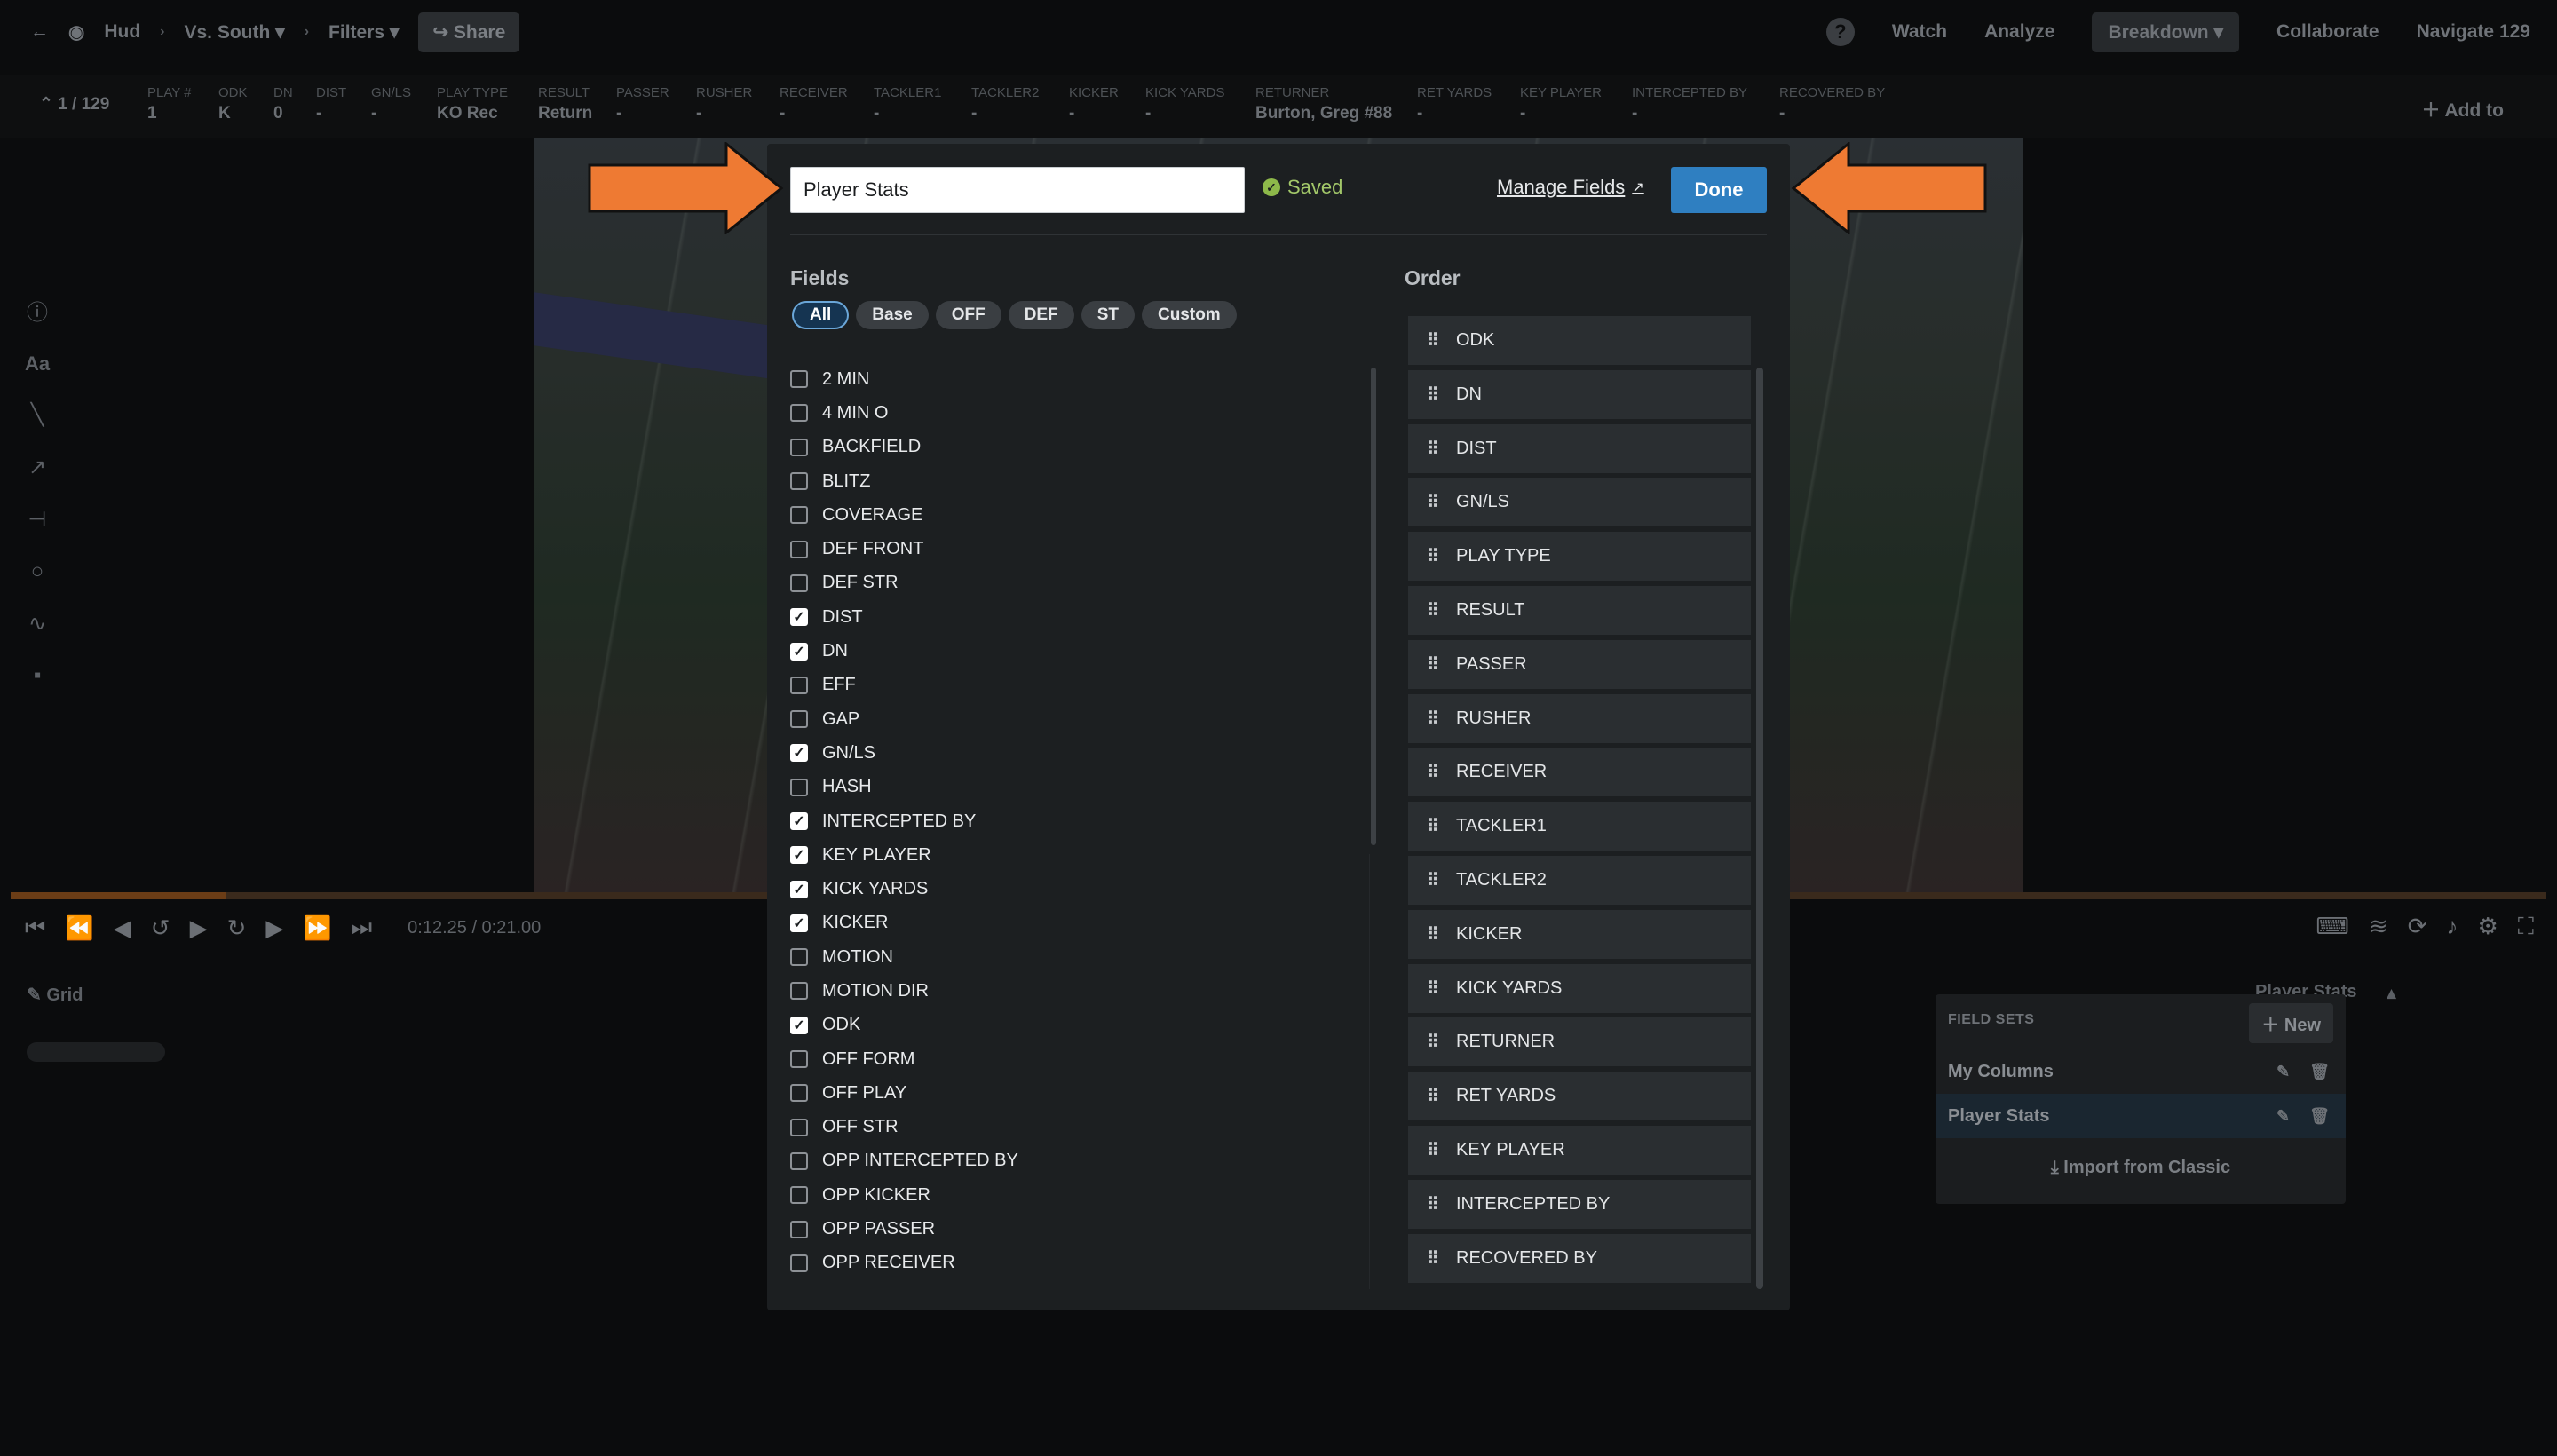 Image resolution: width=2557 pixels, height=1456 pixels. I want to click on field-checkbox-item: 2 MIN, so click(1074, 379).